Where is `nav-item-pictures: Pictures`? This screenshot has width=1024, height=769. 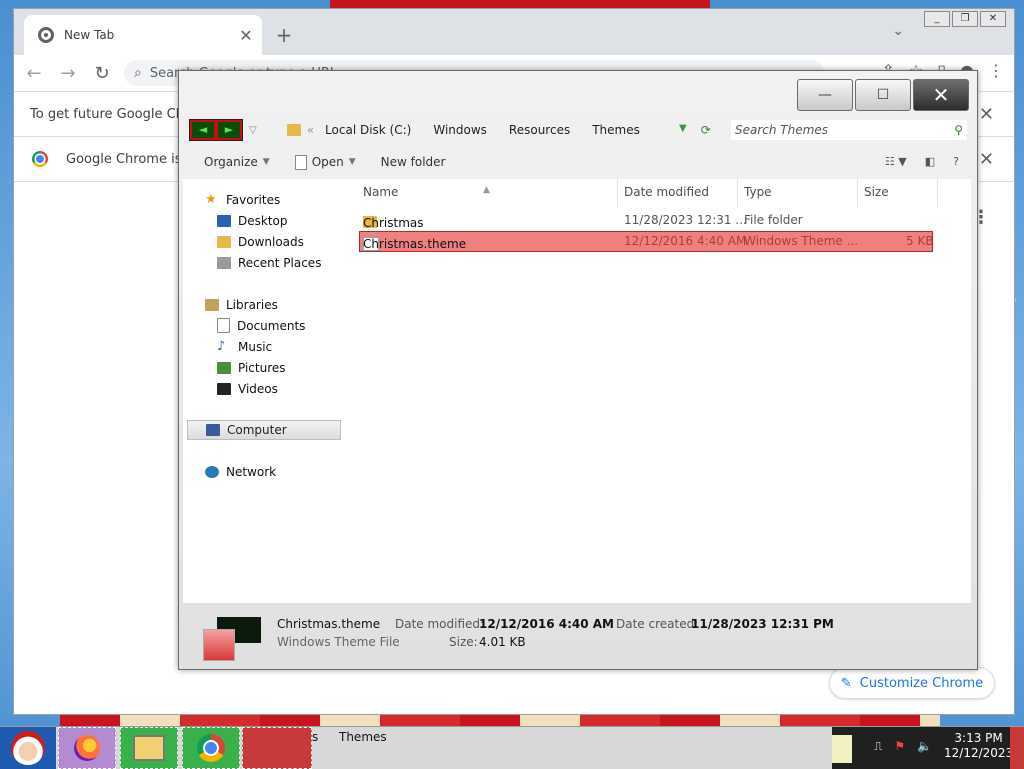
nav-item-pictures: Pictures is located at coordinates (266, 367).